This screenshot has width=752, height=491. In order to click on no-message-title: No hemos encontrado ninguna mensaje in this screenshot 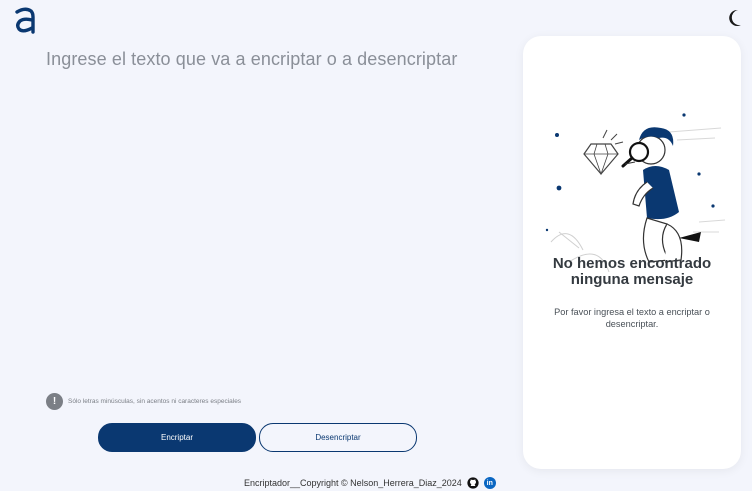, I will do `click(632, 272)`.